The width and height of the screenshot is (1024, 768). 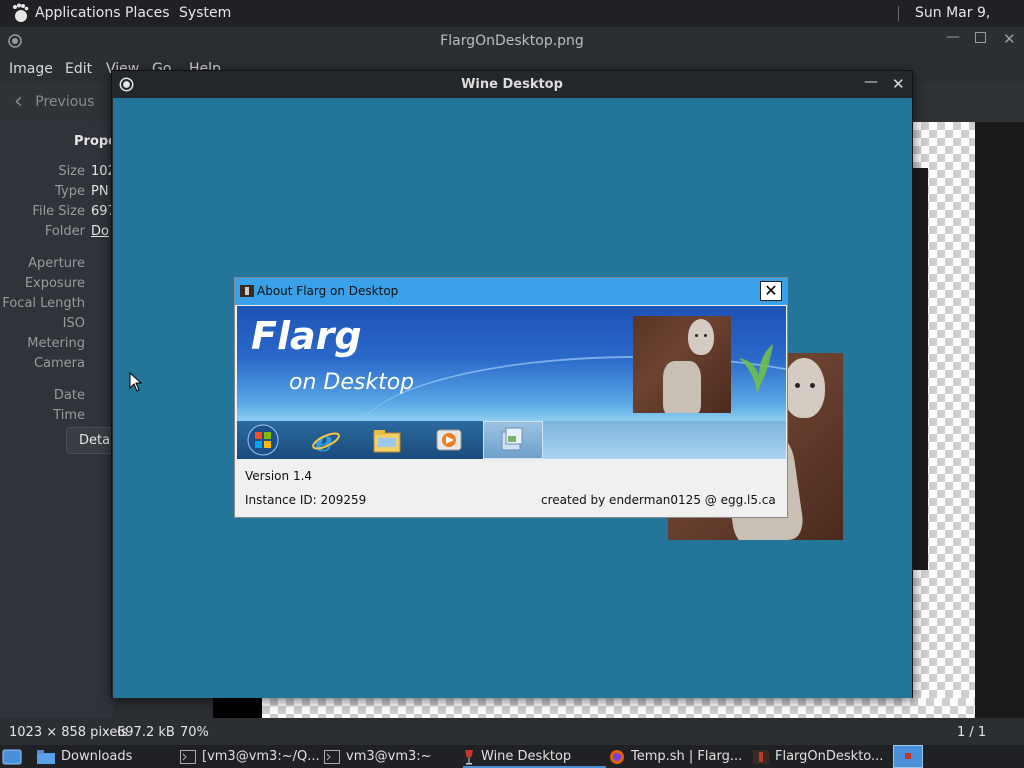 What do you see at coordinates (972, 732) in the screenshot?
I see `status-page: 1 / 1` at bounding box center [972, 732].